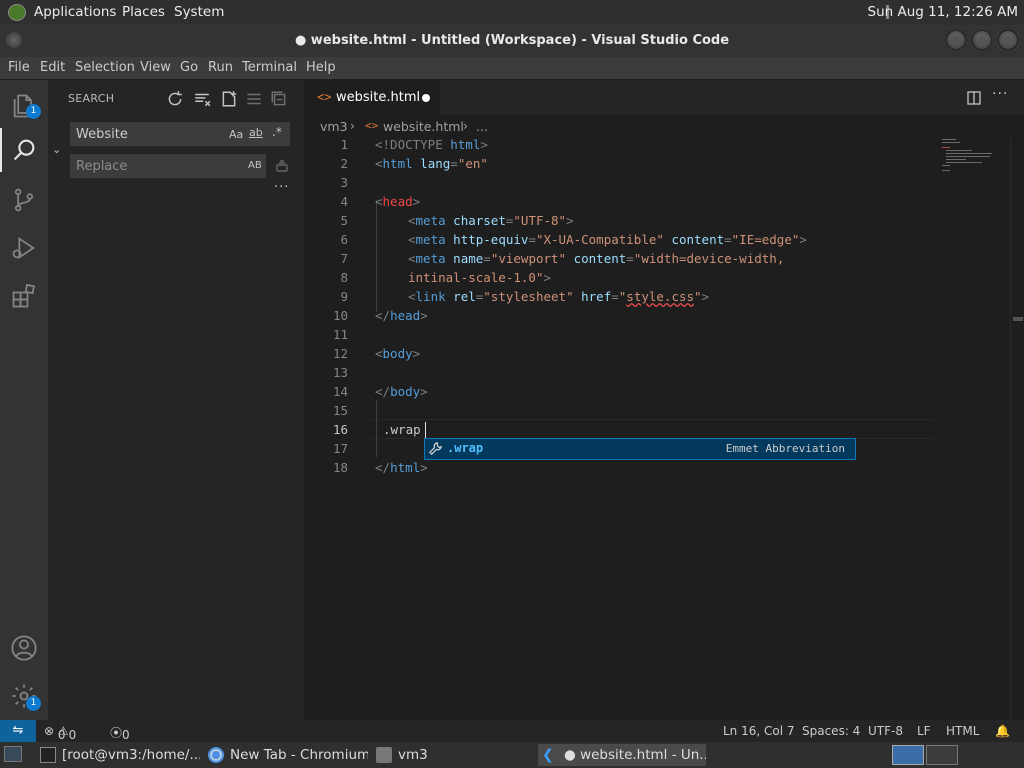  Describe the element at coordinates (105, 67) in the screenshot. I see `menu-selection: Selection` at that location.